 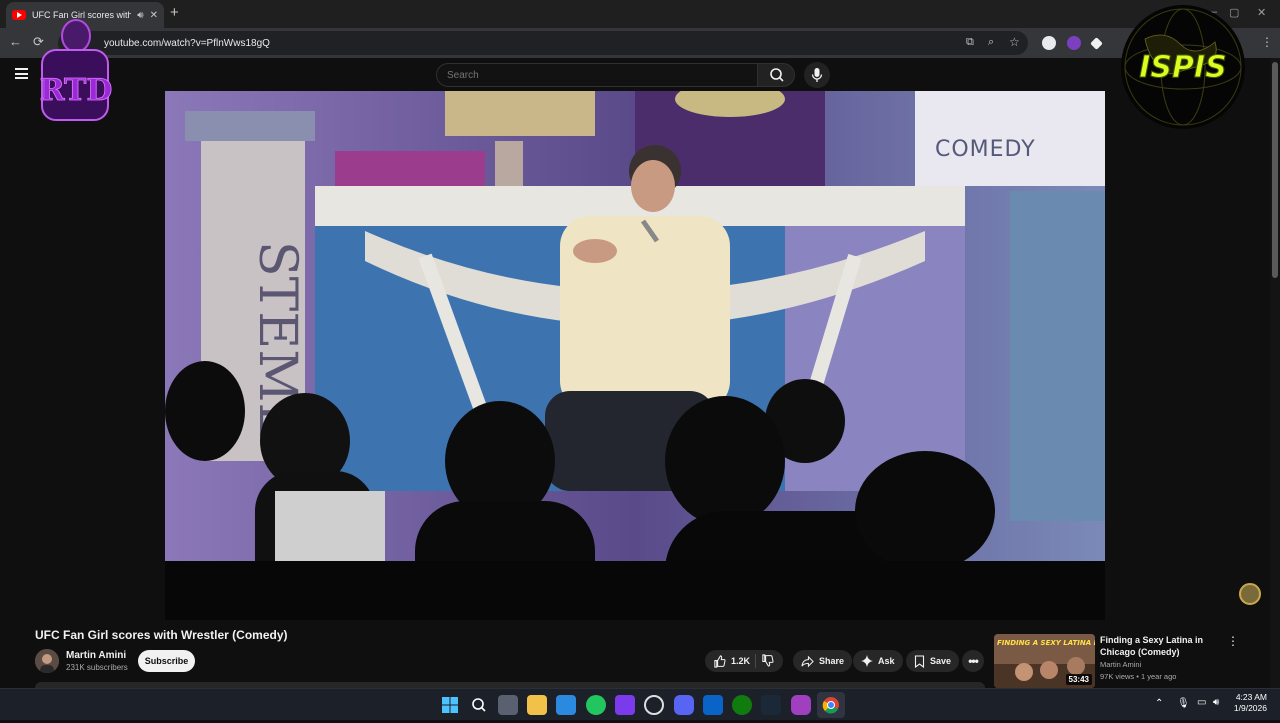 I want to click on channel-logo-right: ISPIS, so click(x=1183, y=67).